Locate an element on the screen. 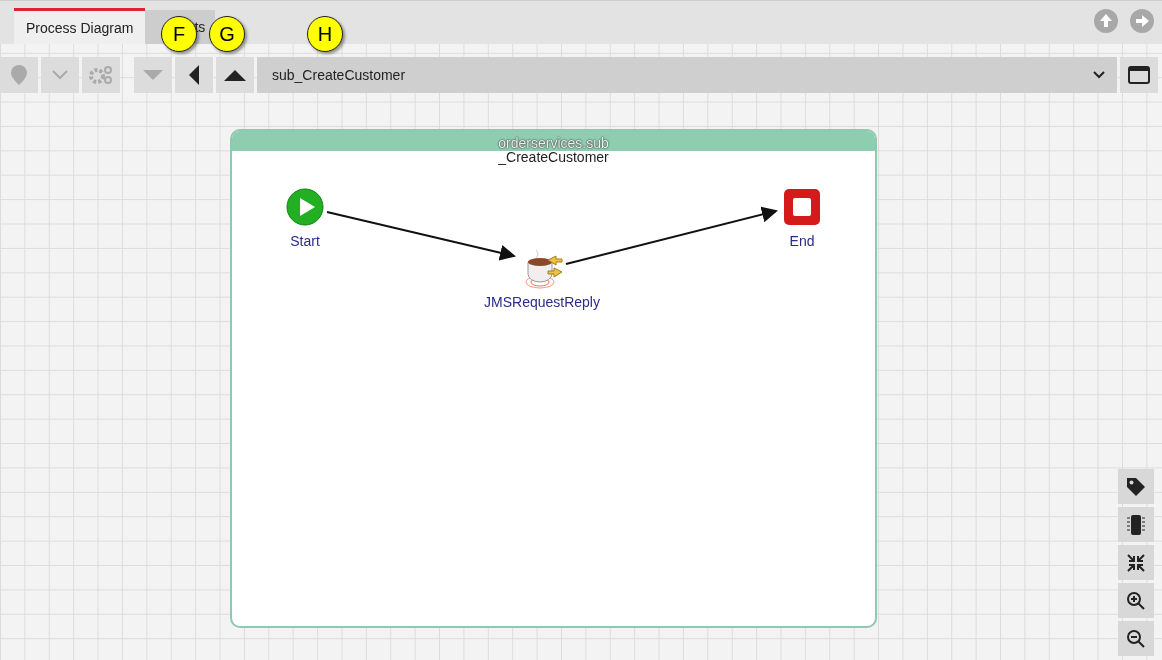 The image size is (1162, 660). zoom-out-icon is located at coordinates (1136, 638).